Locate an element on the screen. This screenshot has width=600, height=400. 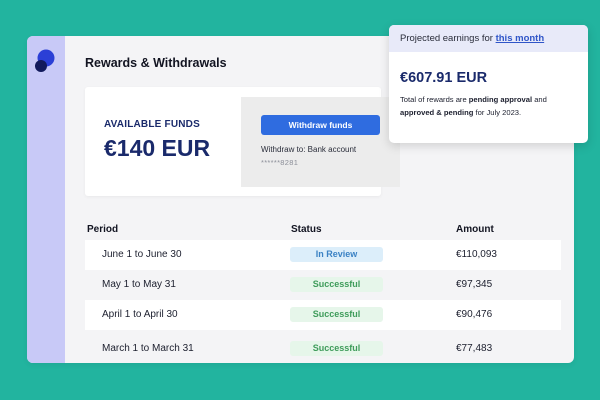
amount-cell: €77,483 is located at coordinates (474, 348).